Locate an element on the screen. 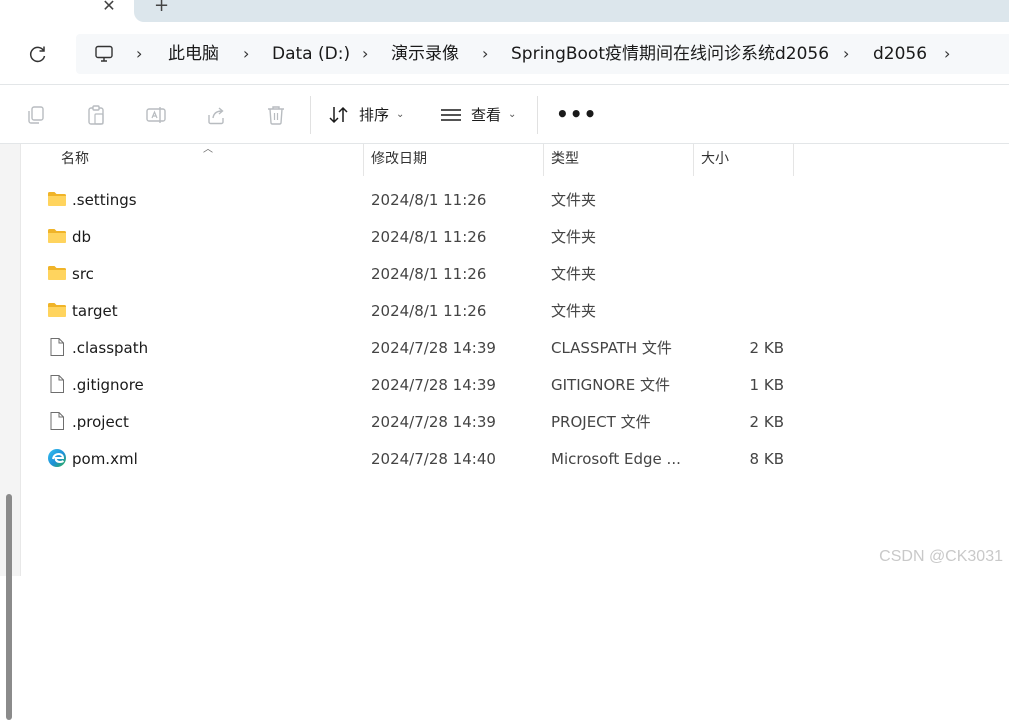 The width and height of the screenshot is (1009, 720). sort-label: 排序 is located at coordinates (374, 115).